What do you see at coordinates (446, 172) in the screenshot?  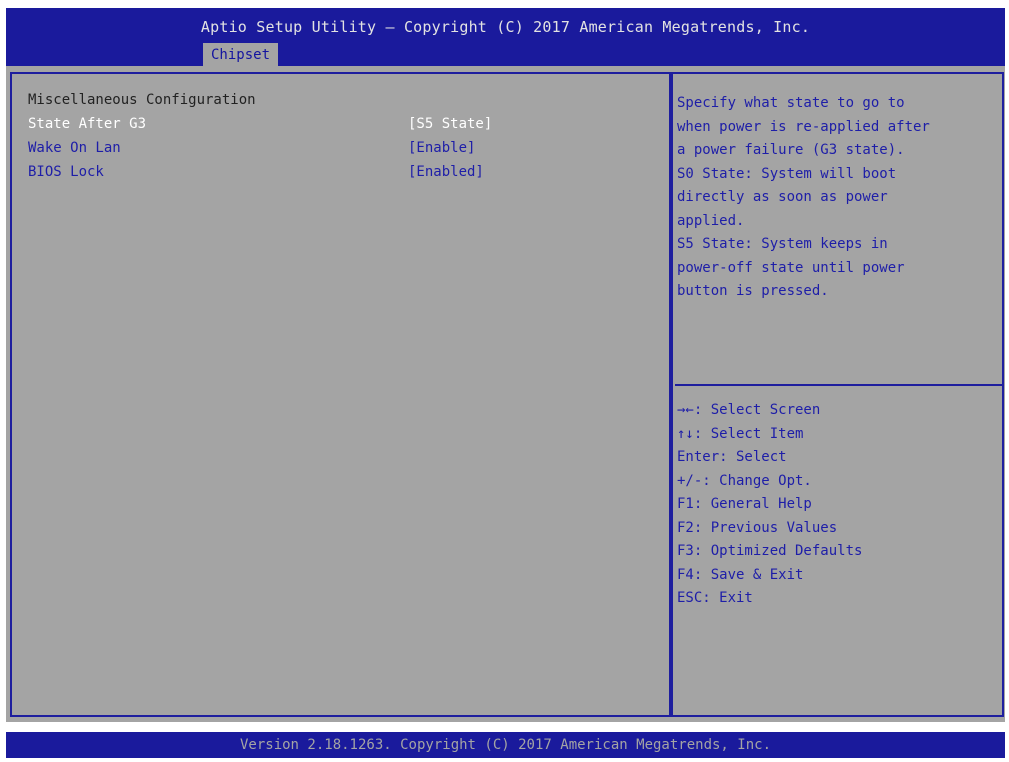 I see `setting-value: [Enabled]` at bounding box center [446, 172].